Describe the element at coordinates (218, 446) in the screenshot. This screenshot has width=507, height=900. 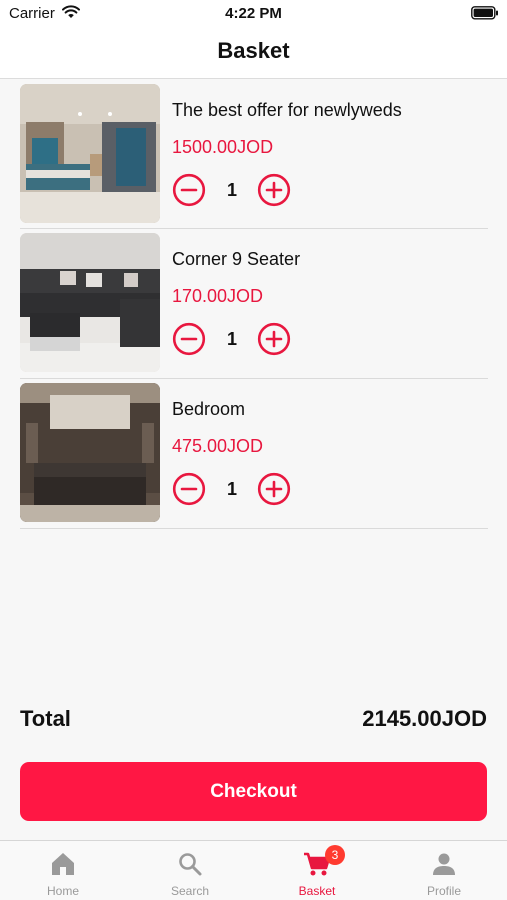
I see `item-price: 475.00JOD` at that location.